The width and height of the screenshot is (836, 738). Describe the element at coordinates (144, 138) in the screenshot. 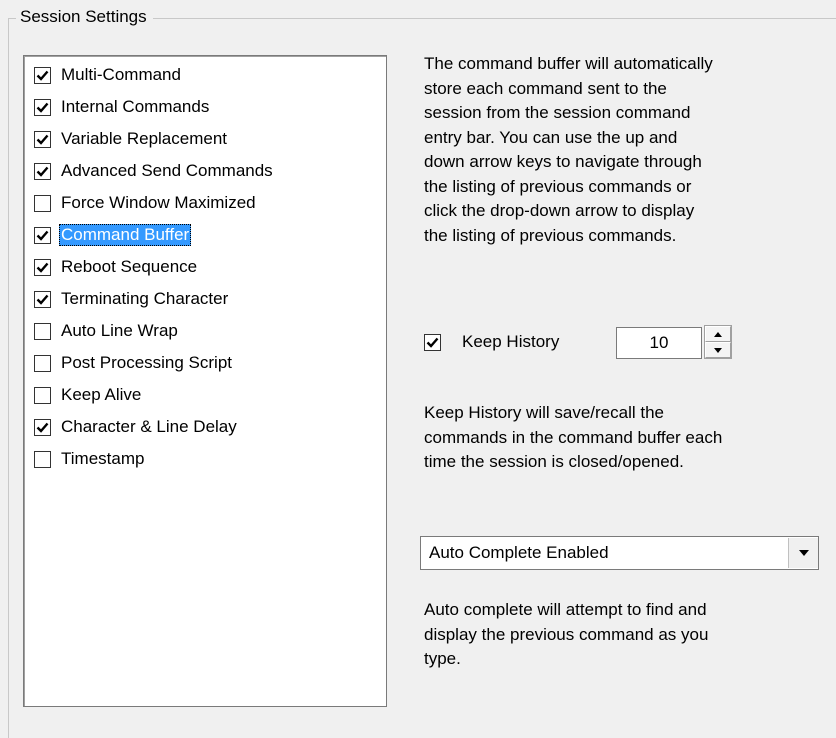

I see `option-label: Variable Replacement` at that location.